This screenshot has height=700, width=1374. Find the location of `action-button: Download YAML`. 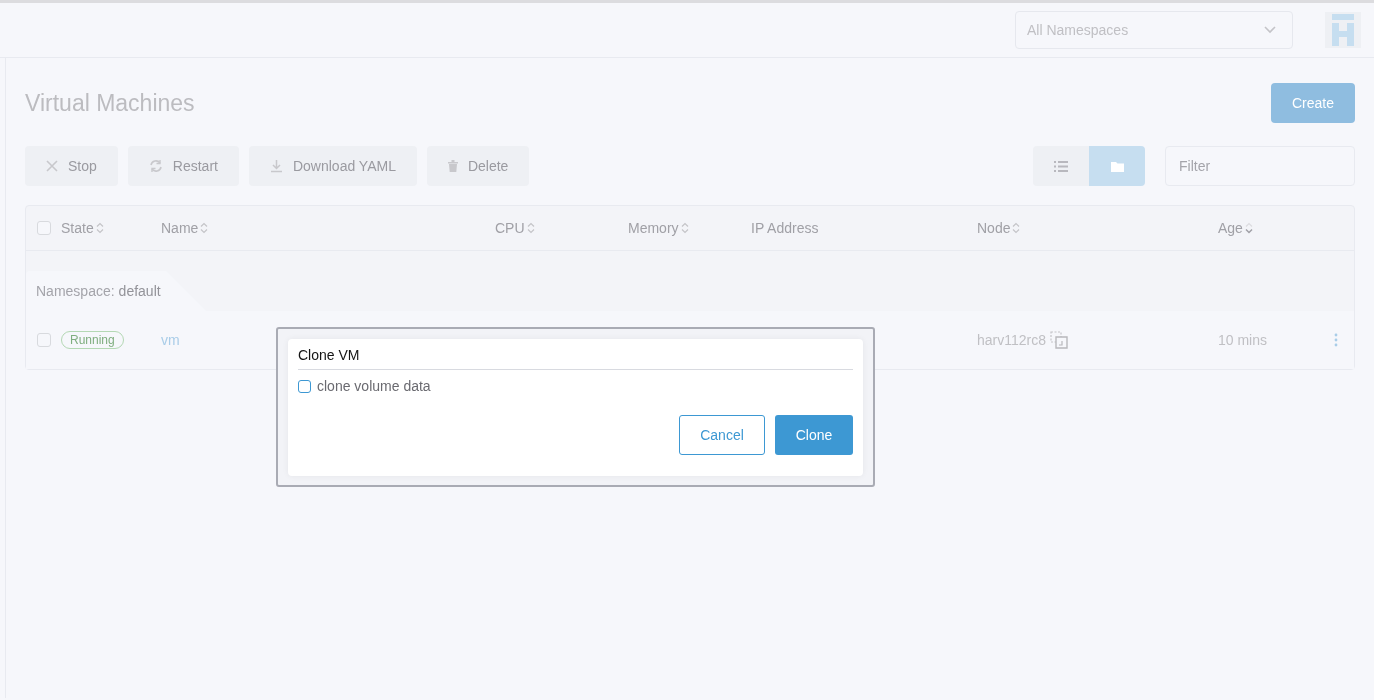

action-button: Download YAML is located at coordinates (332, 166).